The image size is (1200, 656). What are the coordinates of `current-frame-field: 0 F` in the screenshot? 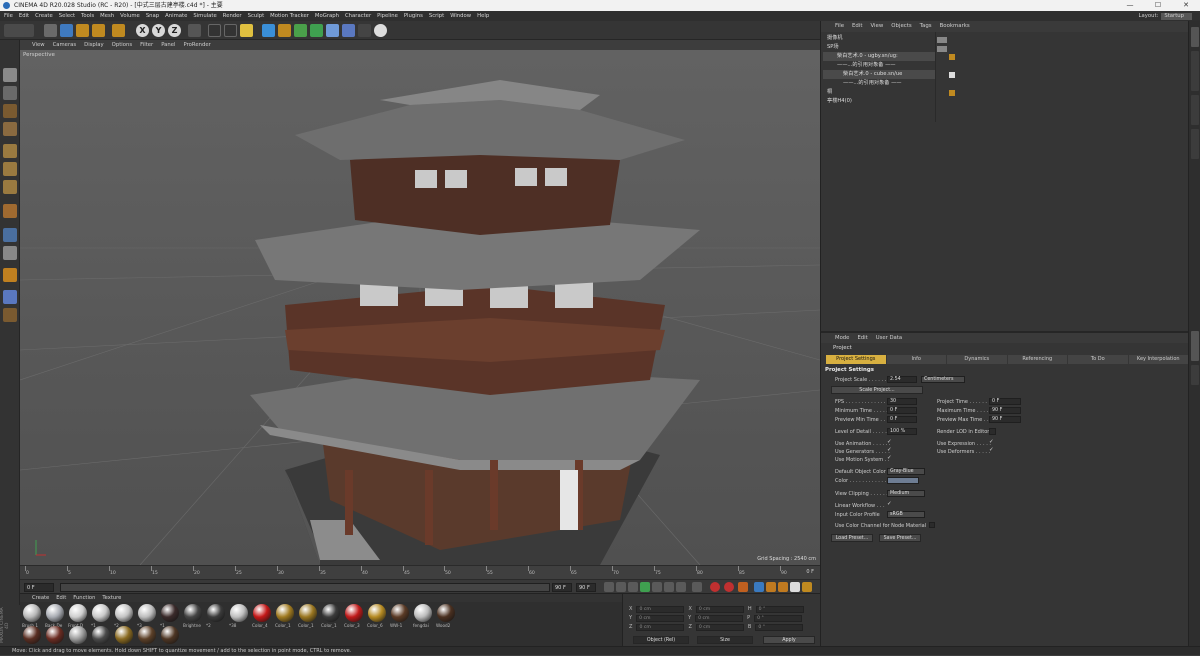 It's located at (39, 587).